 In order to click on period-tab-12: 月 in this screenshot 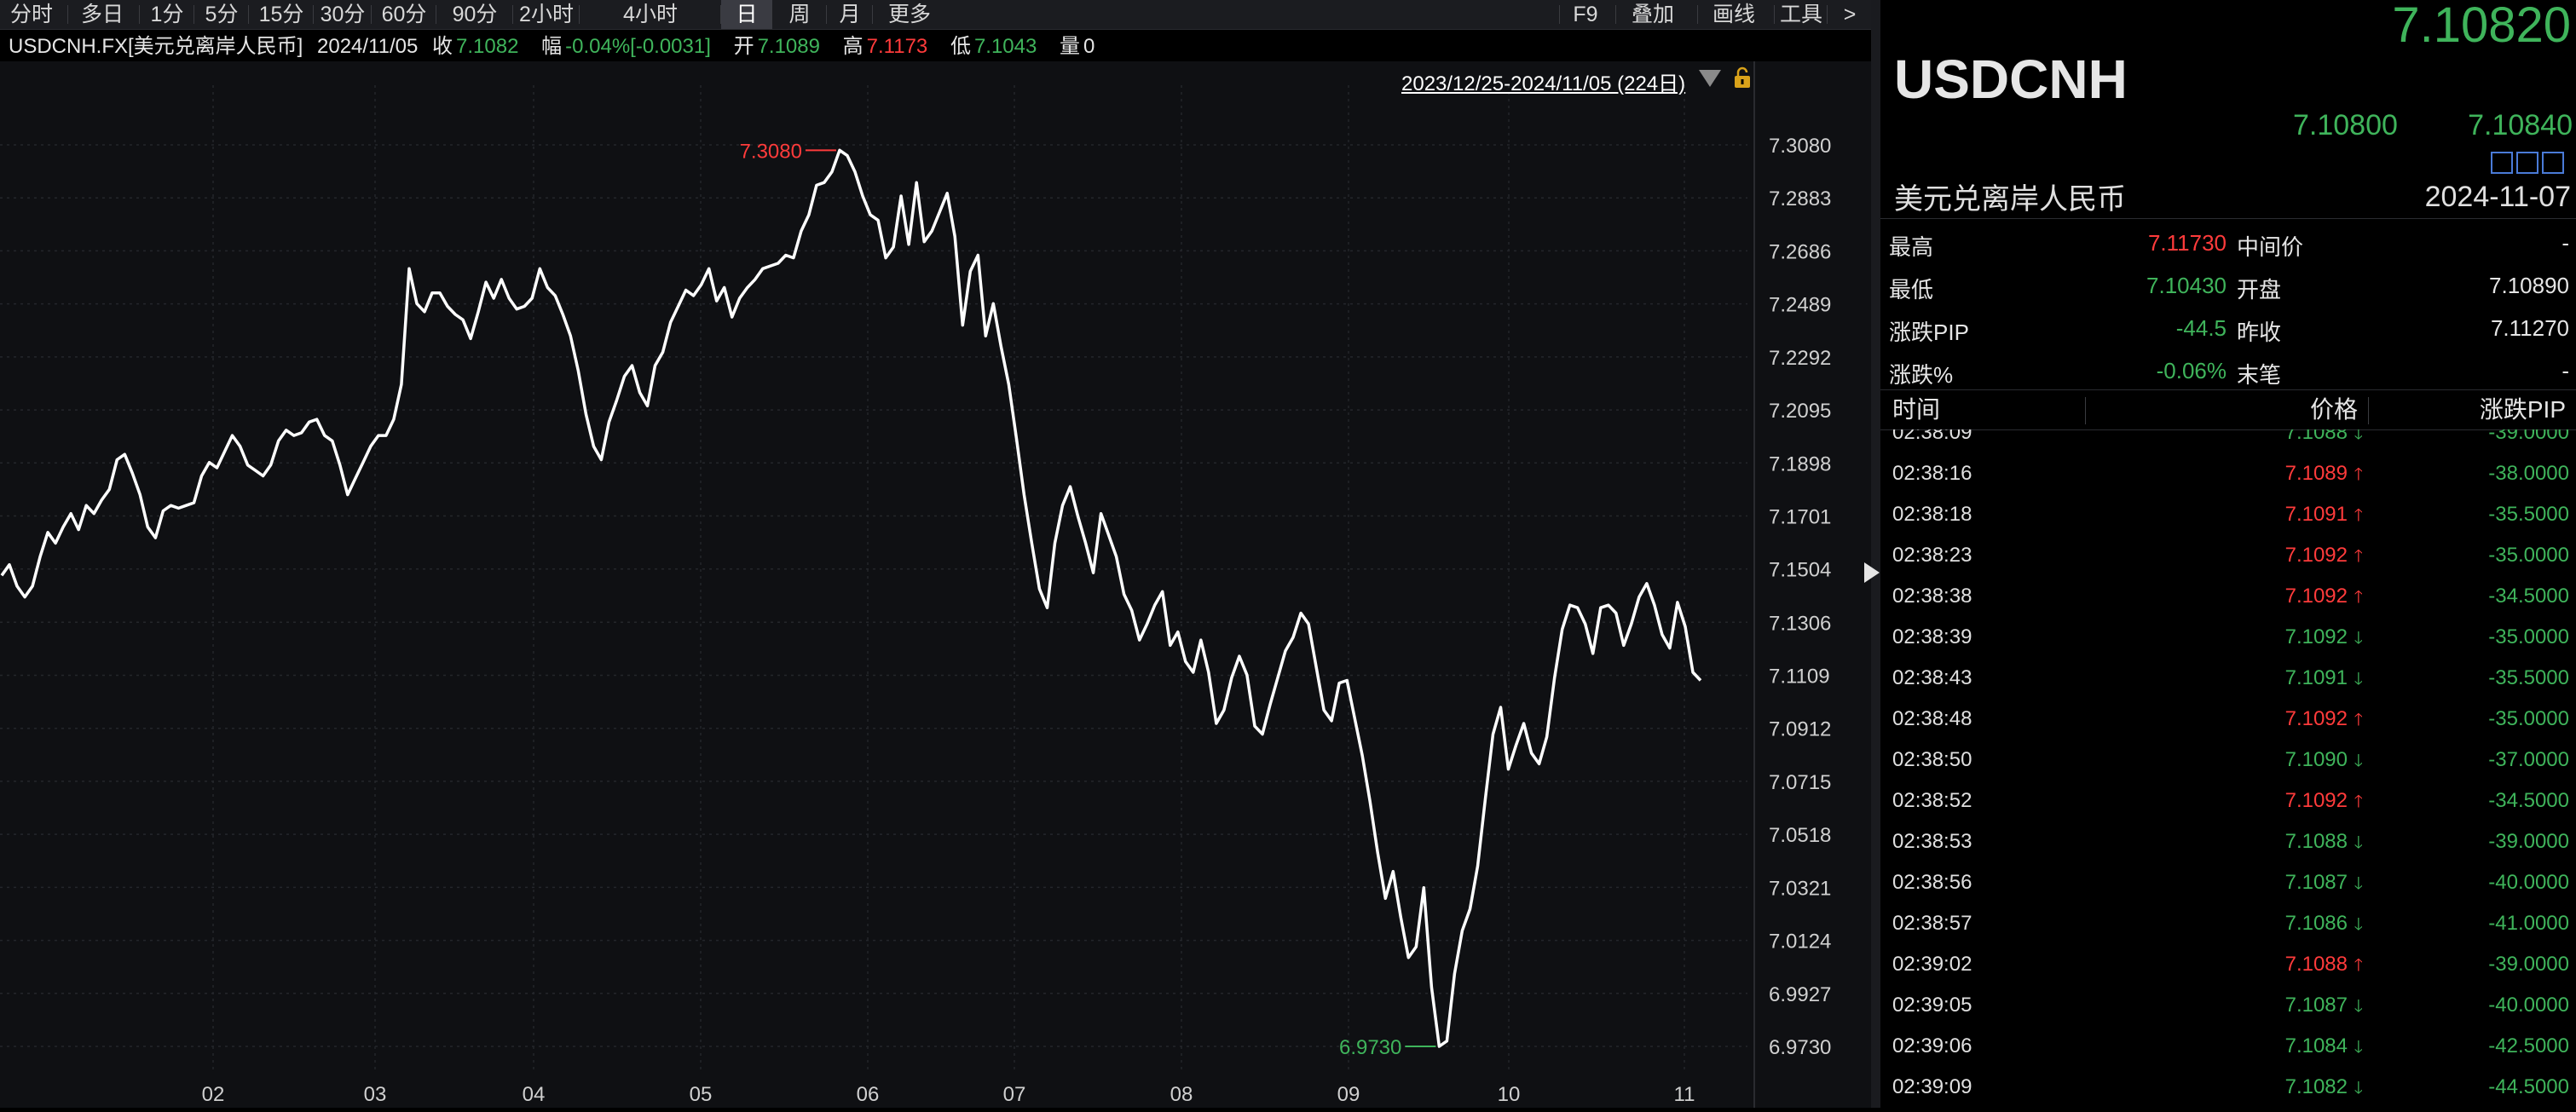, I will do `click(850, 14)`.